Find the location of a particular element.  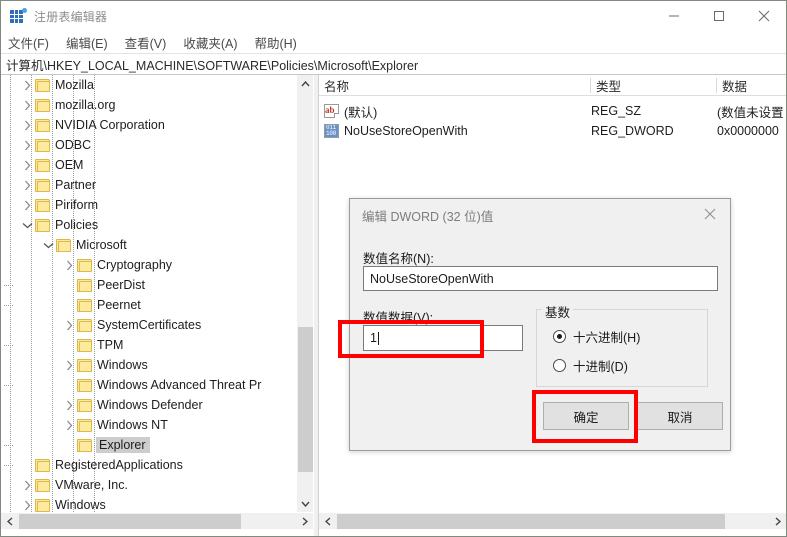

tree-item-policies: Policies is located at coordinates (148, 225).